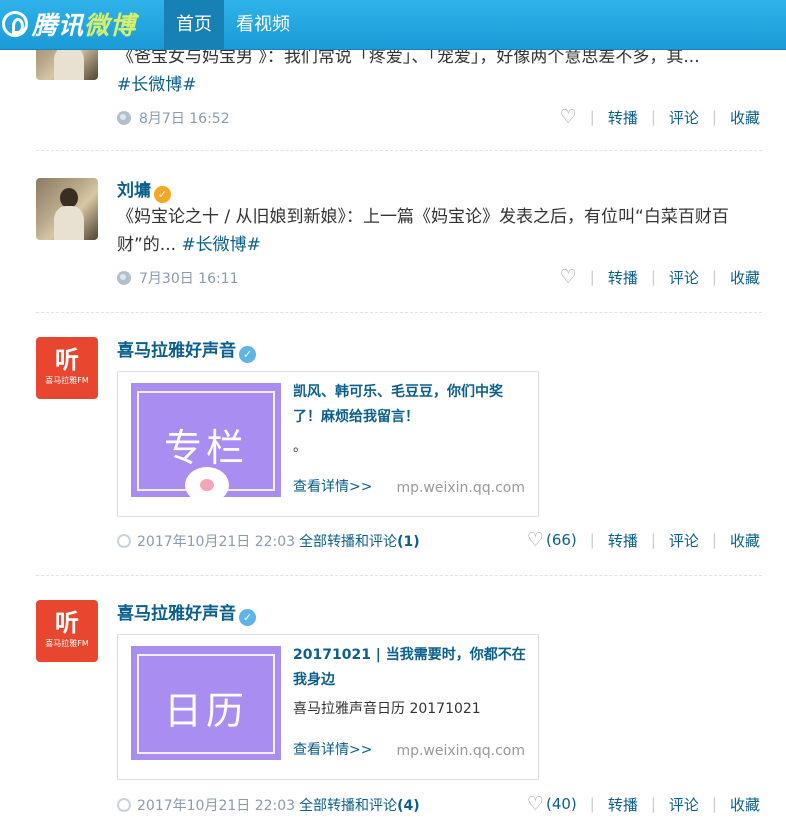 Image resolution: width=786 pixels, height=834 pixels. I want to click on logo-text-a: 腾讯, so click(58, 25).